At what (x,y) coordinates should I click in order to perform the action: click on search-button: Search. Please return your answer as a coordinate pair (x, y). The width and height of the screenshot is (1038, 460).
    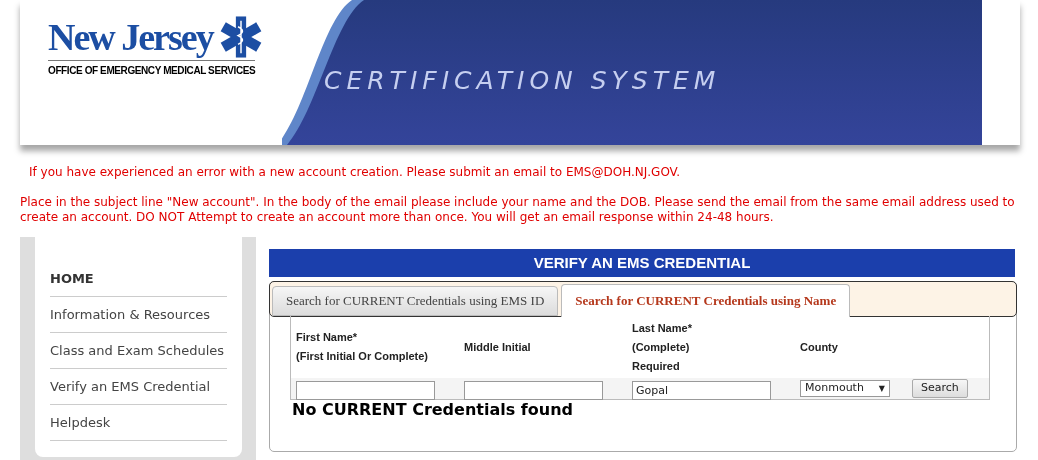
    Looking at the image, I should click on (940, 388).